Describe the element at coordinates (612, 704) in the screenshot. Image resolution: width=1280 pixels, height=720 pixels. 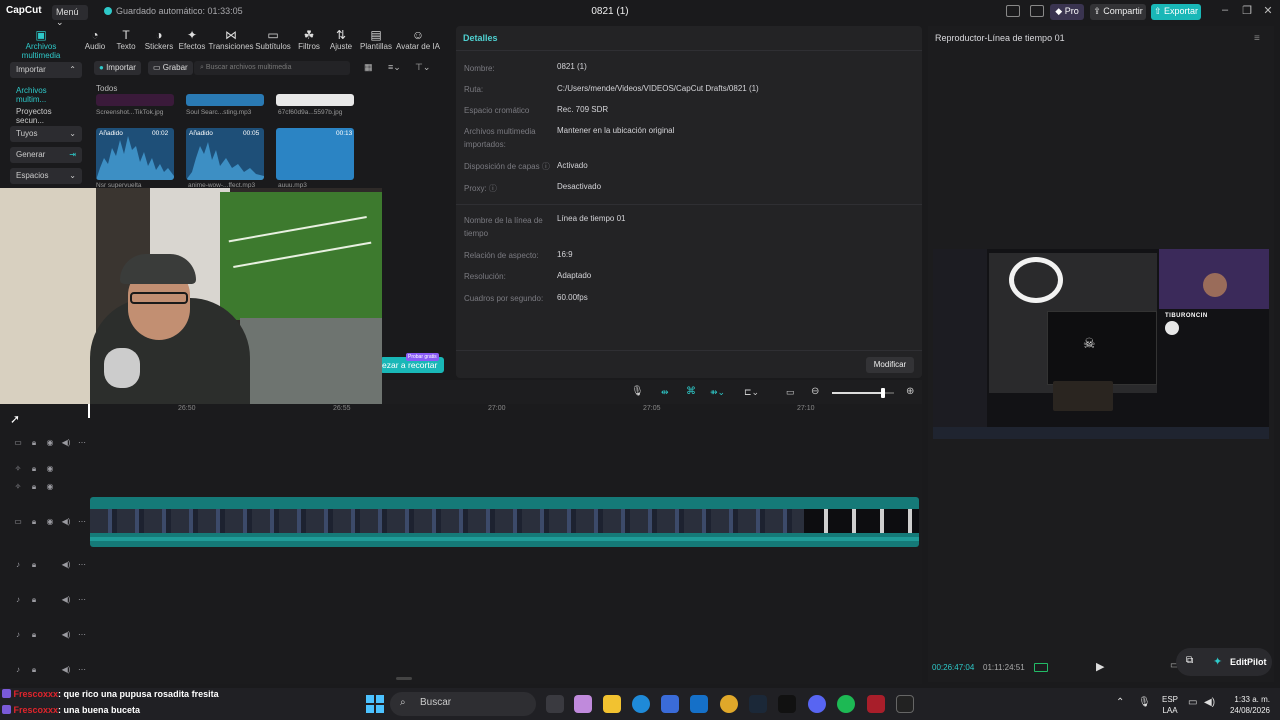
I see `file-explorer-icon` at that location.